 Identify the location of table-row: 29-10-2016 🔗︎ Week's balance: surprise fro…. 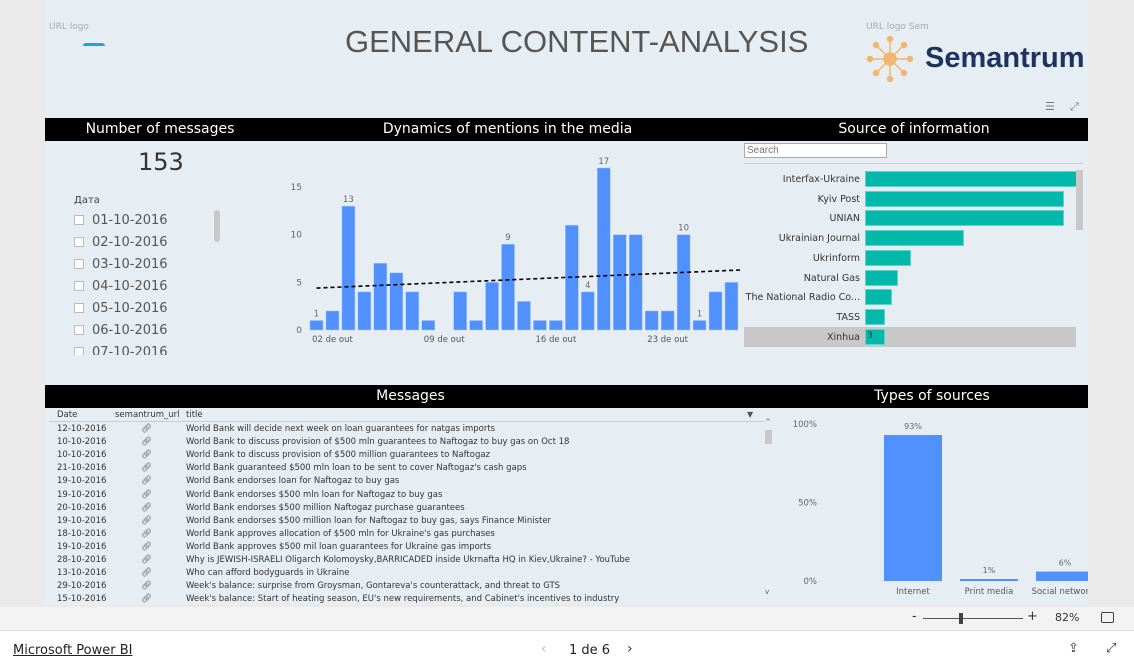
(406, 586).